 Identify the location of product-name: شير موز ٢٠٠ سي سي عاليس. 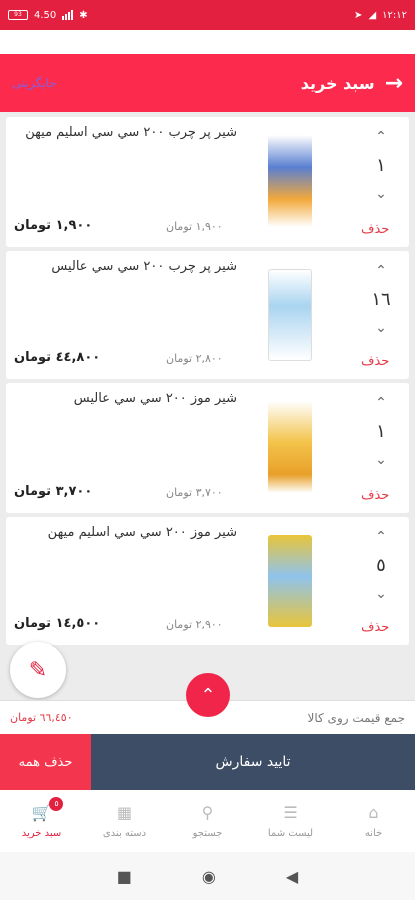
(155, 398).